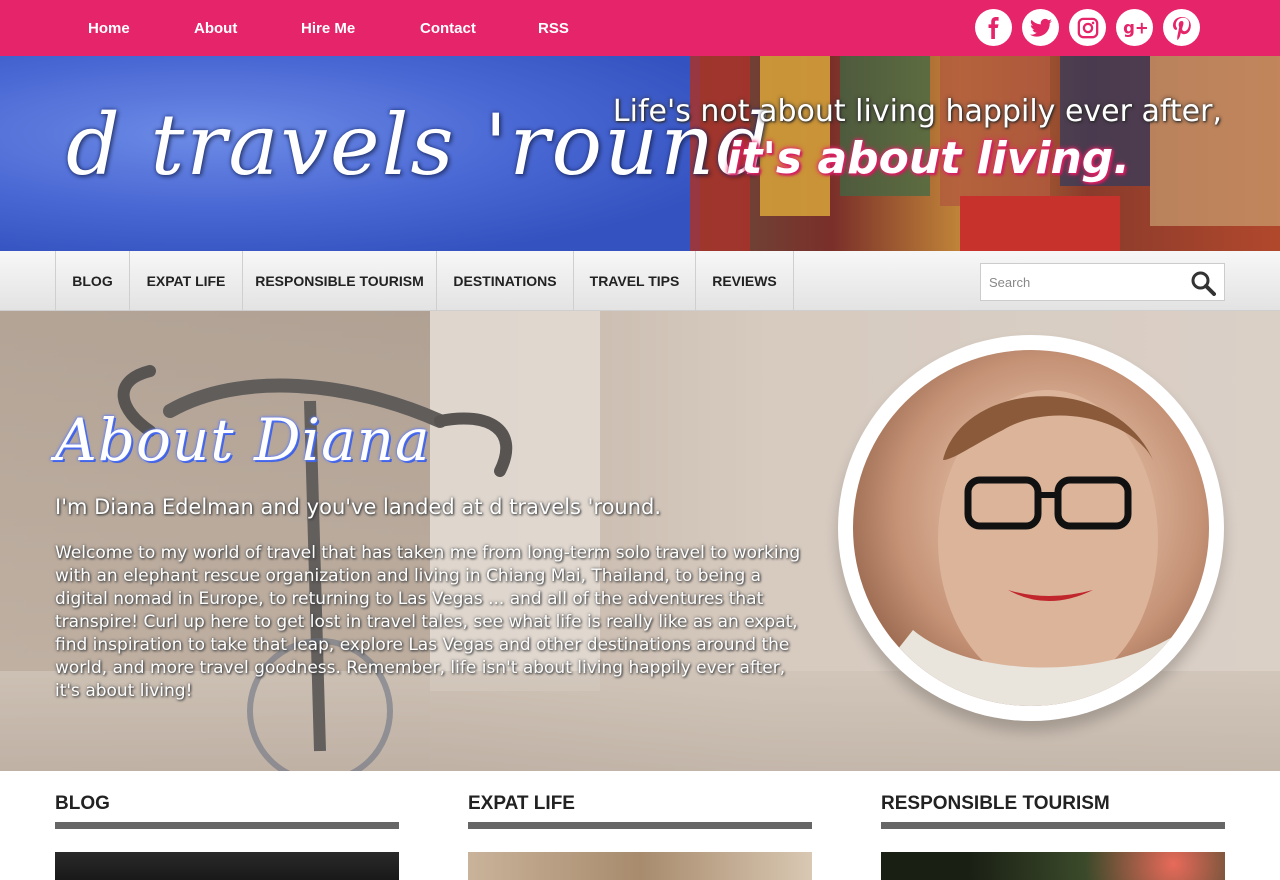  I want to click on section-heading: BLOG, so click(227, 807).